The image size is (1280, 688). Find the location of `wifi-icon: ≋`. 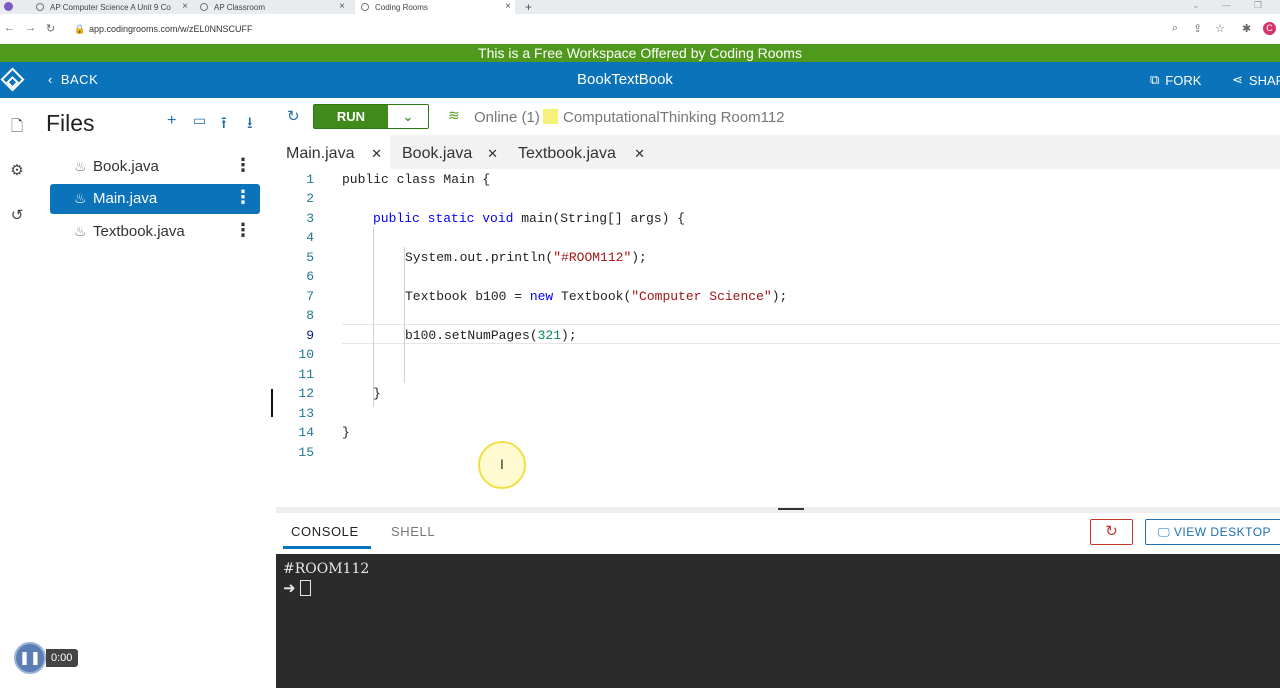

wifi-icon: ≋ is located at coordinates (454, 115).